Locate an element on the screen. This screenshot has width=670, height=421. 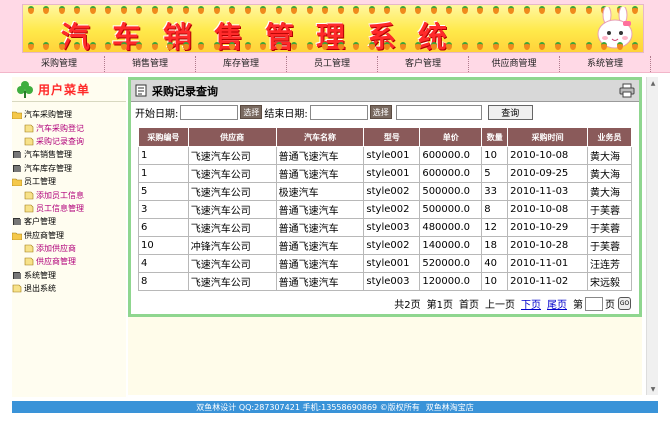
search-bar: 开始日期: 选择 结束日期: 选择 查询 is located at coordinates (385, 112).